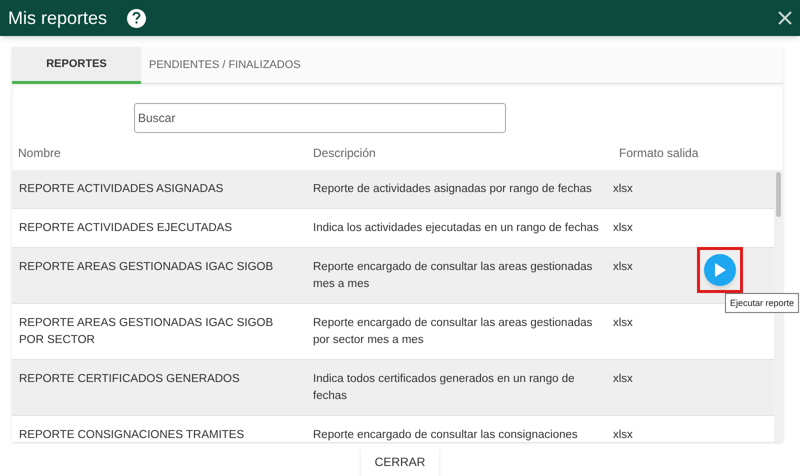  Describe the element at coordinates (320, 118) in the screenshot. I see `search-field: Buscar` at that location.